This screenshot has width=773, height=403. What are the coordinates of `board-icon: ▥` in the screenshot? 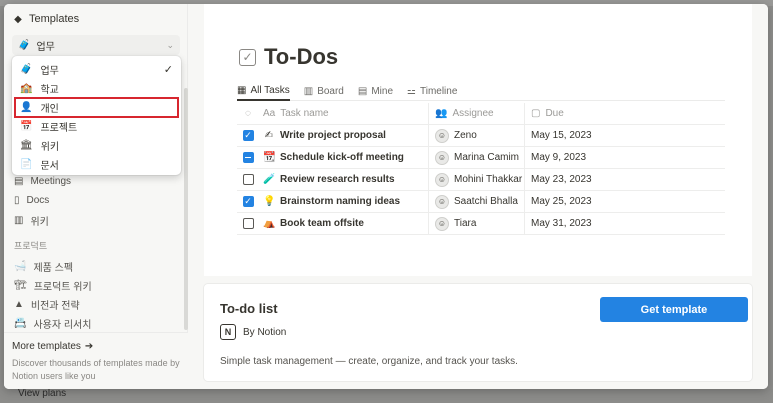 It's located at (308, 91).